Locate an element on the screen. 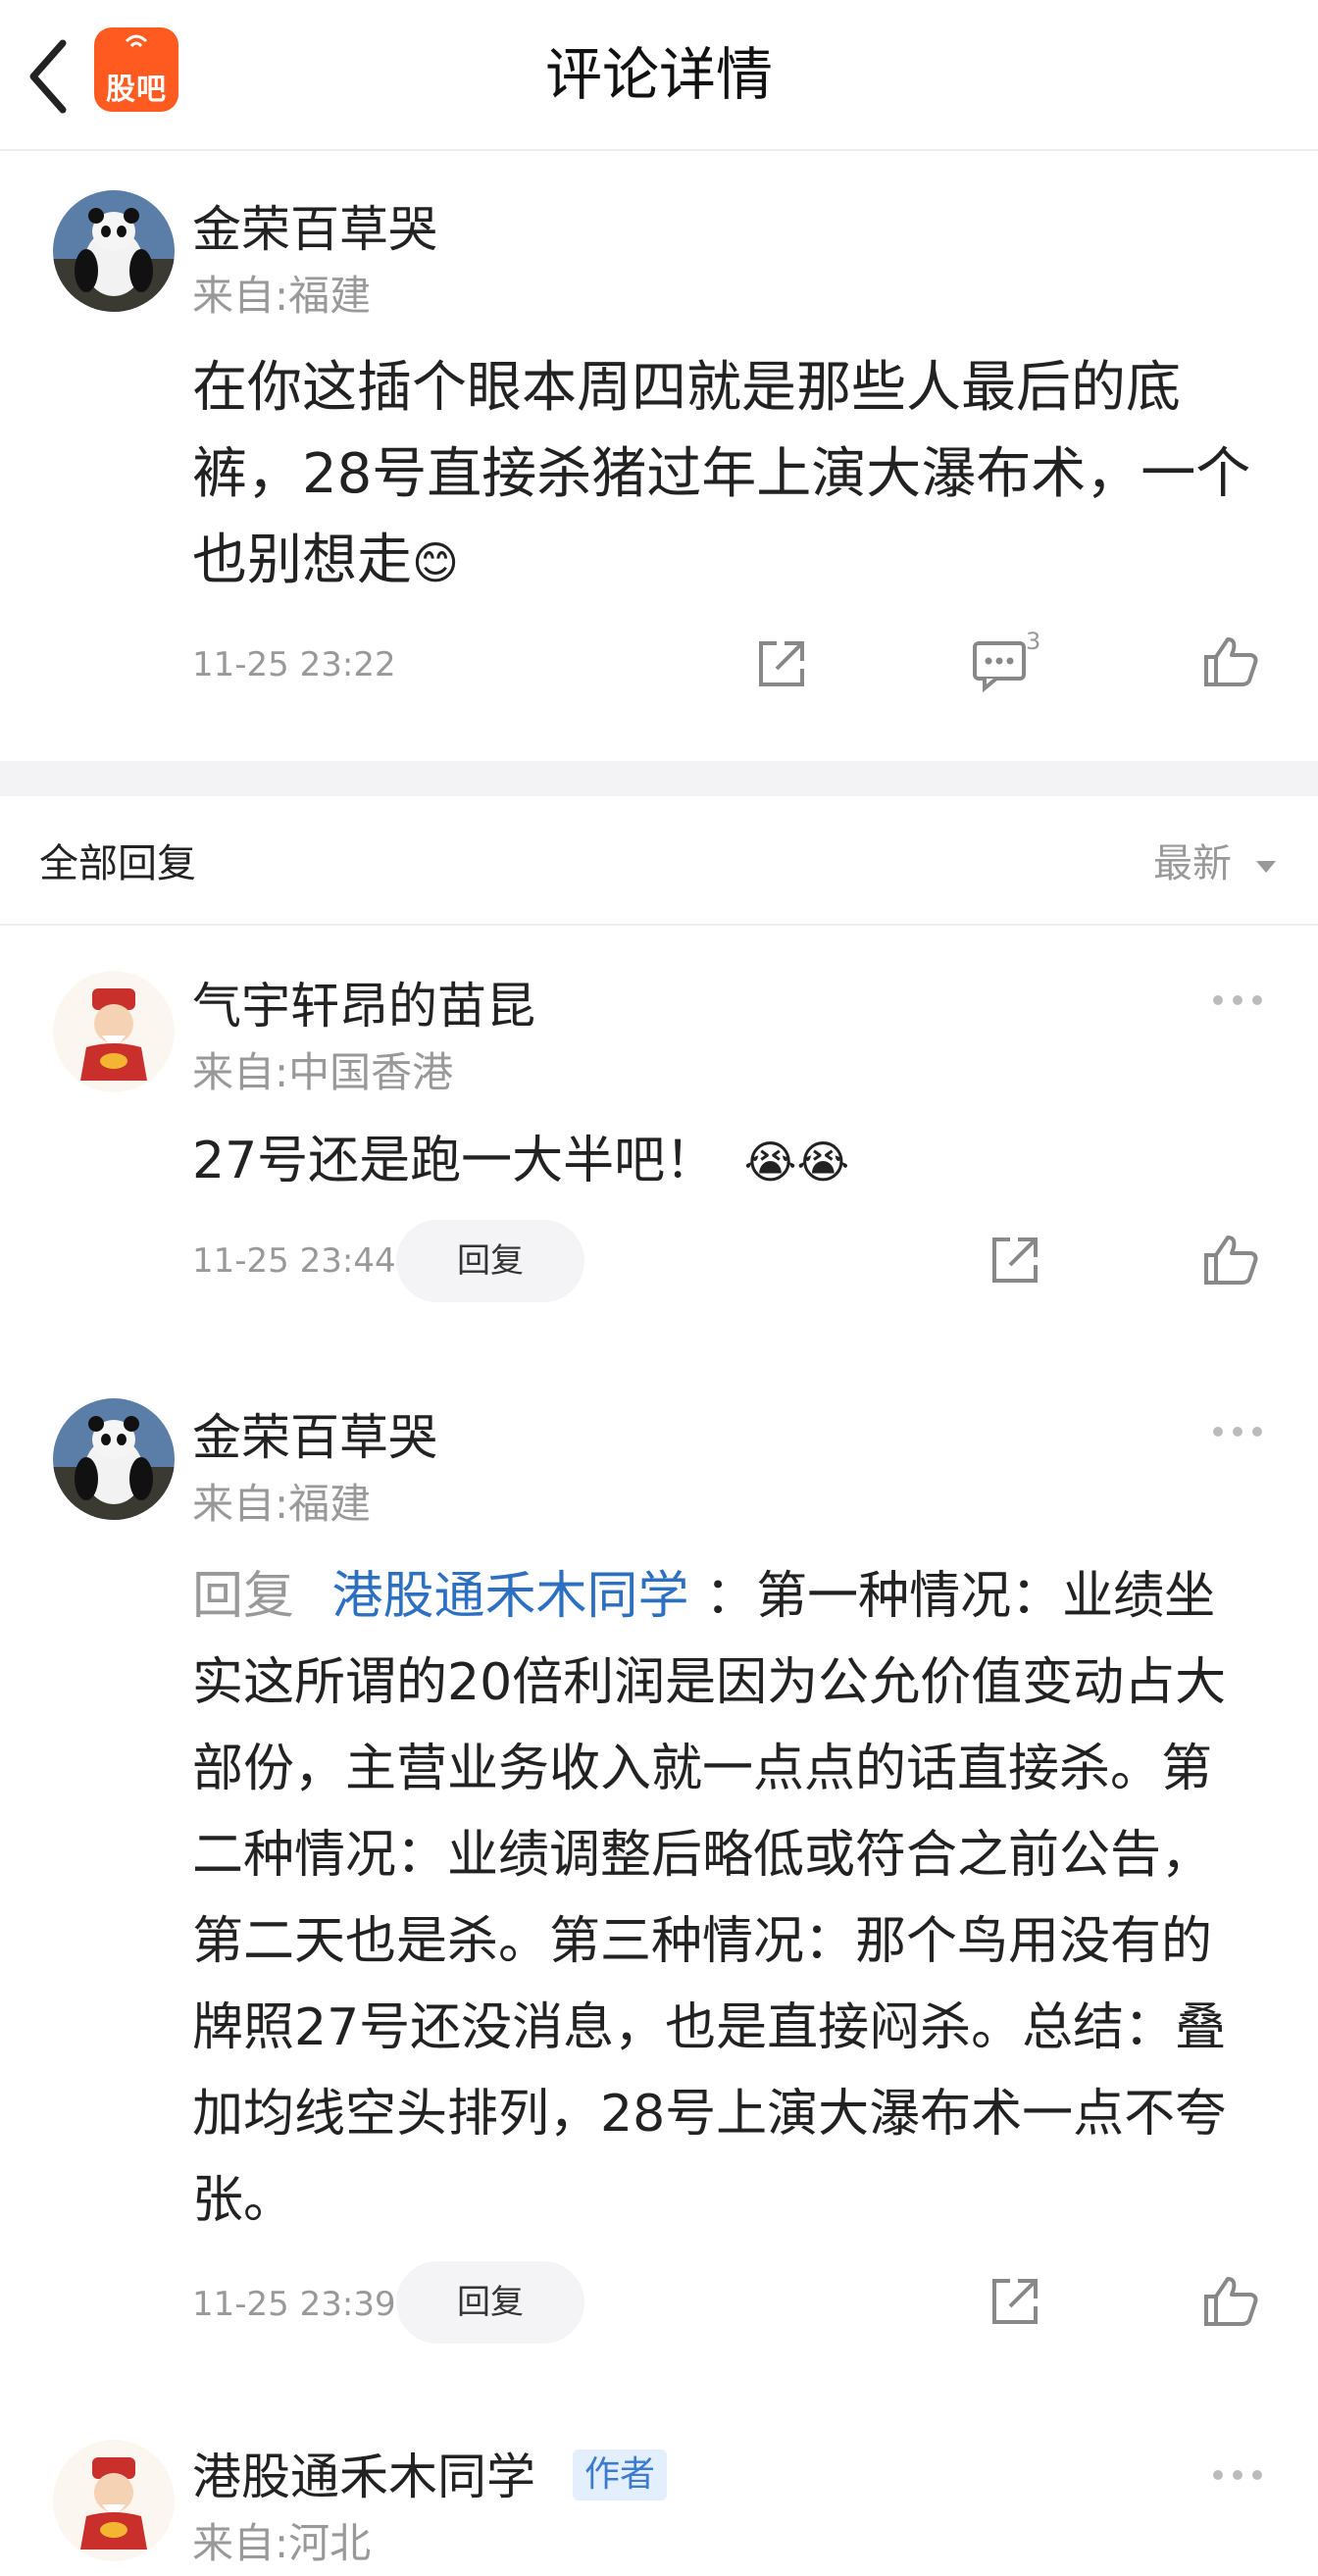 This screenshot has height=2576, width=1318. smile-emoji: 😊 is located at coordinates (435, 563).